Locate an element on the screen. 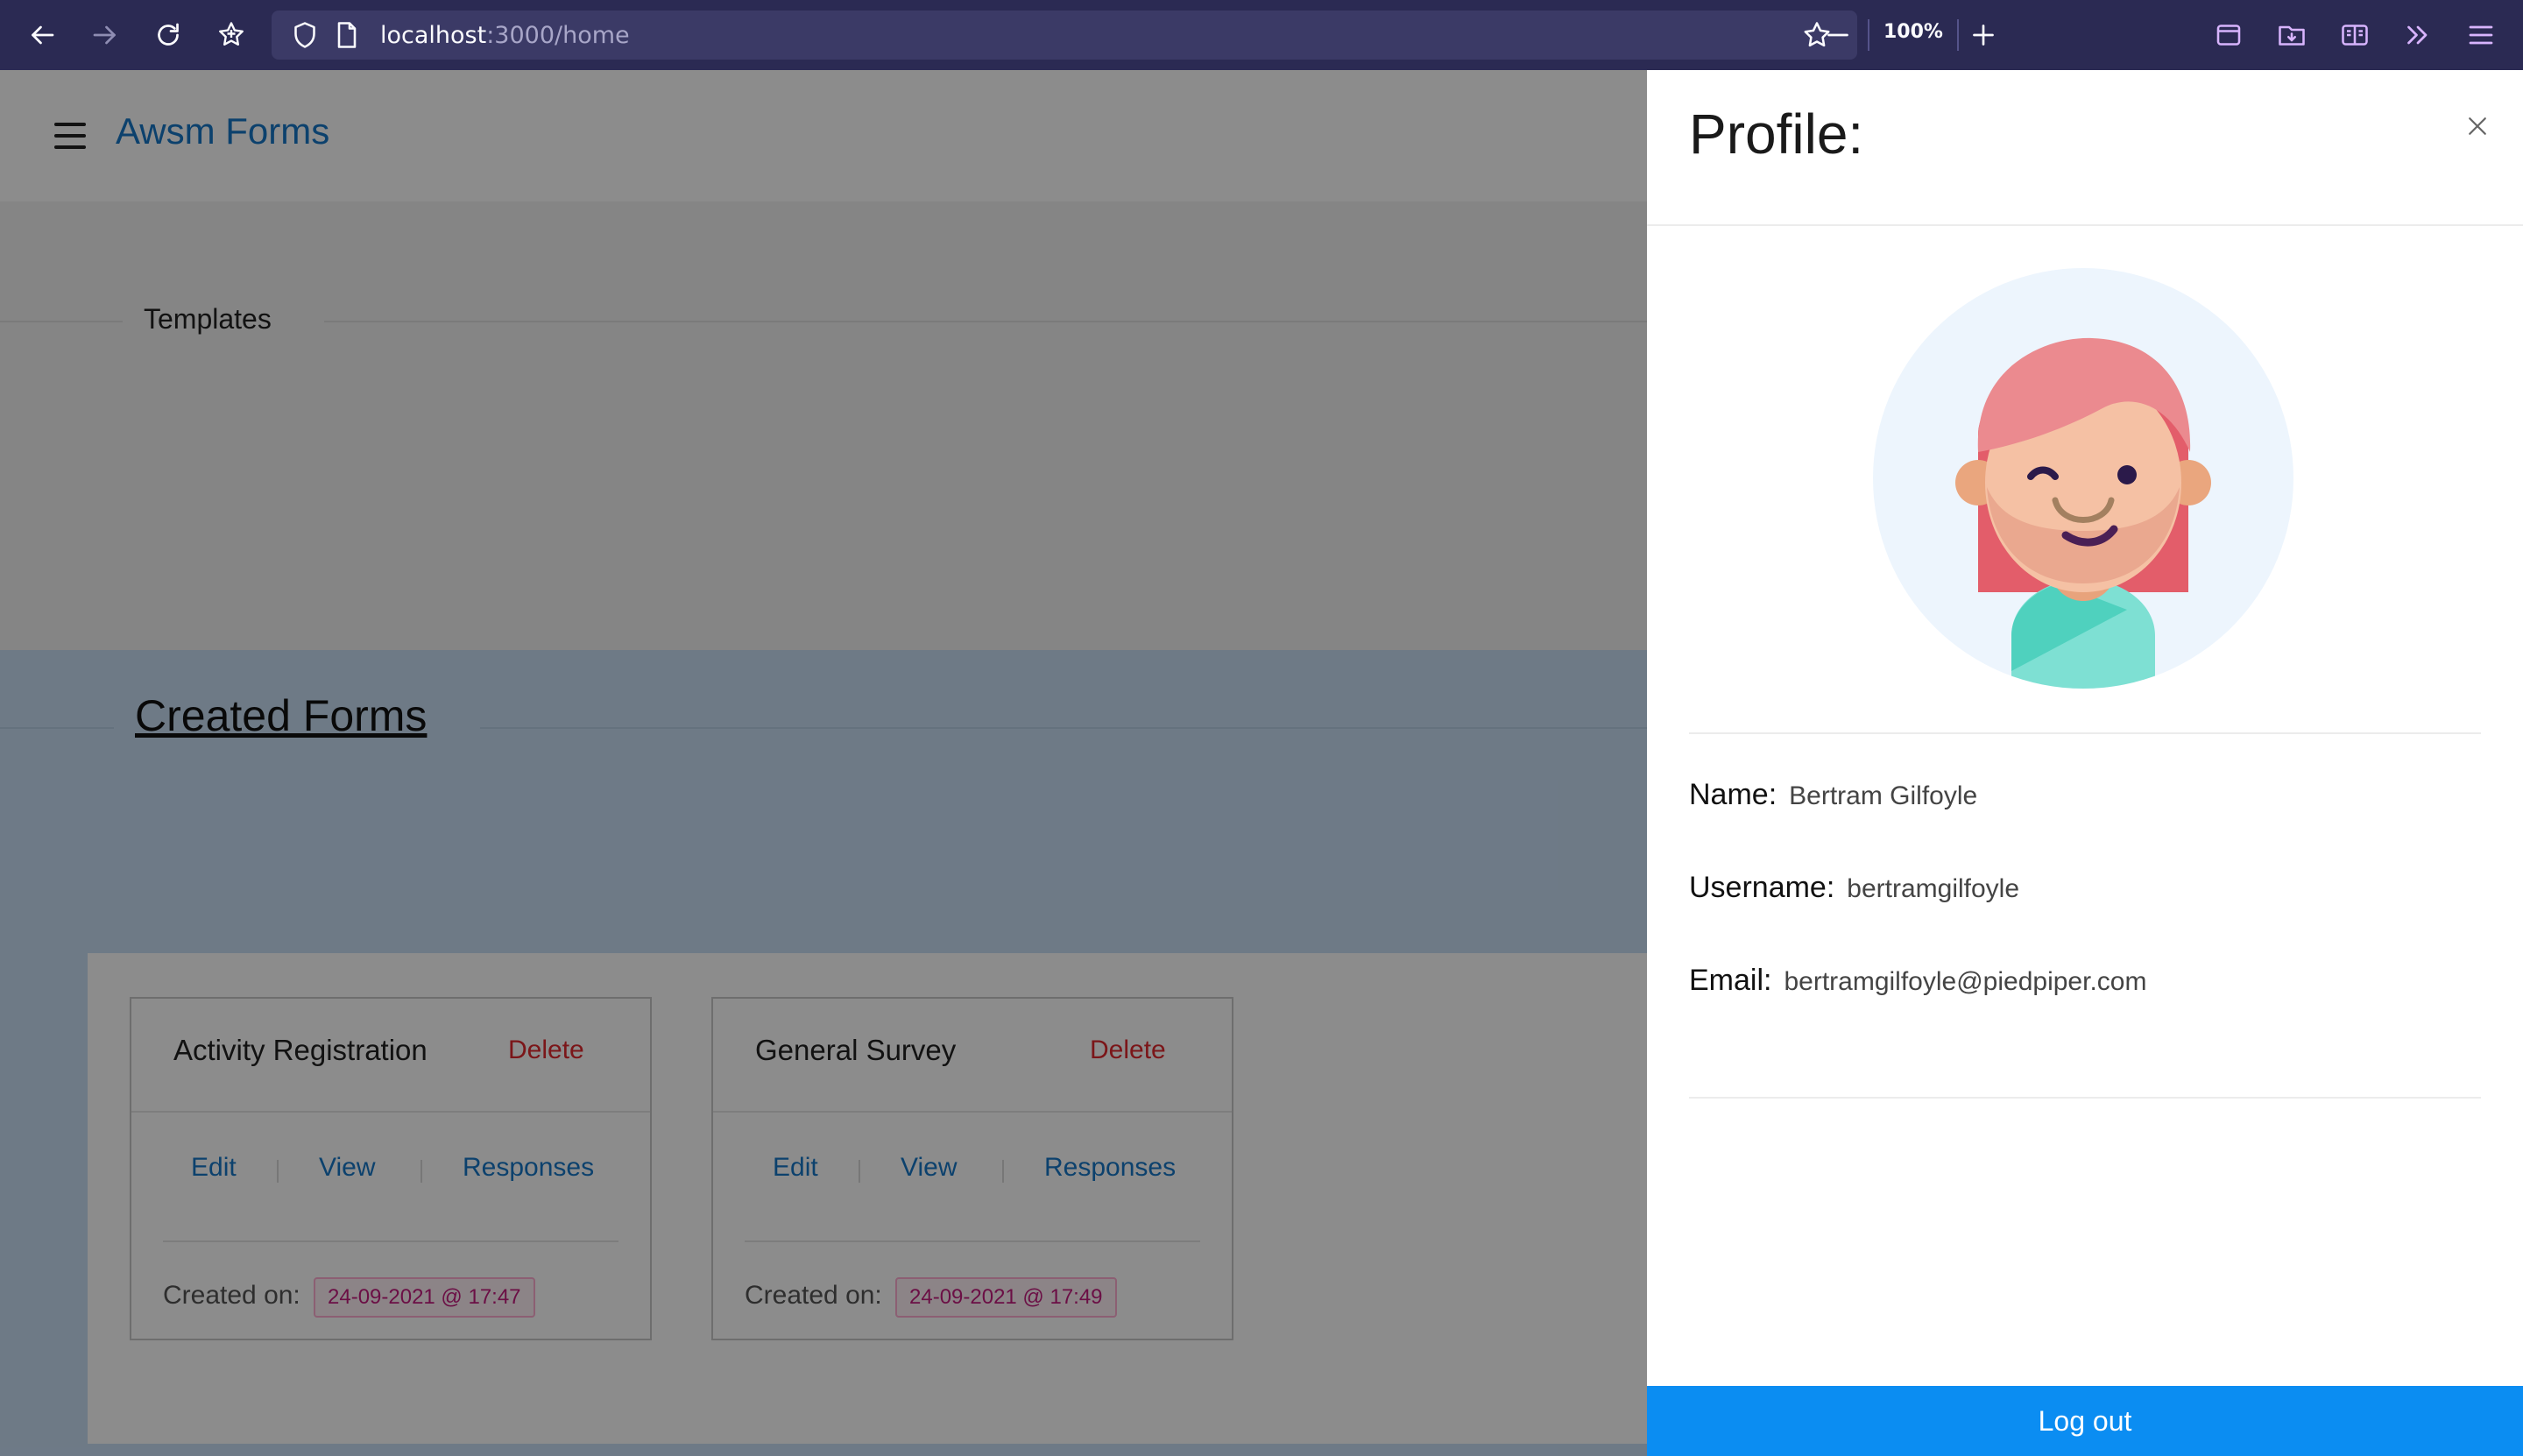 The image size is (2523, 1456). name-label: Name: is located at coordinates (1733, 794).